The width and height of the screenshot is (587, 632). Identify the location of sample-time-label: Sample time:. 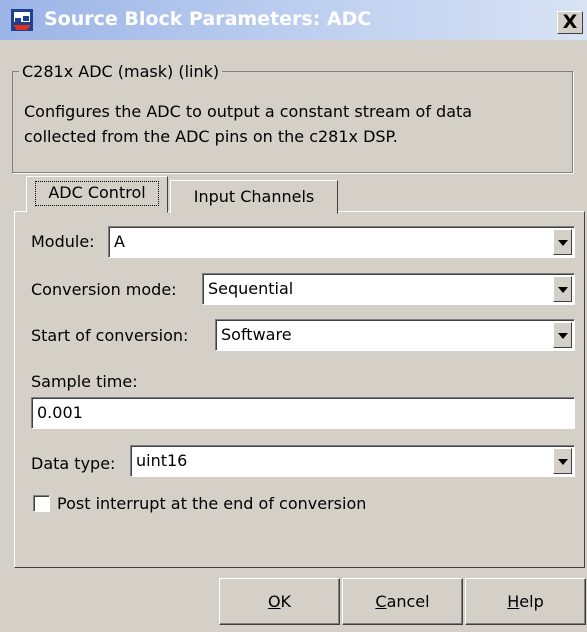
(84, 381).